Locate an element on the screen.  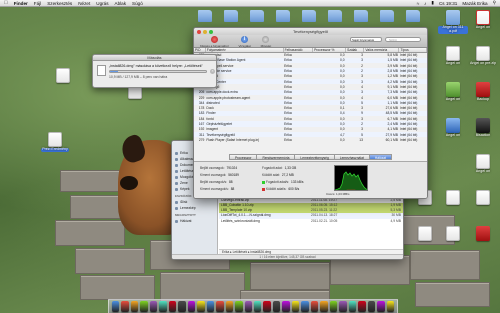
menu-help: Súgó is located at coordinates (137, 3).